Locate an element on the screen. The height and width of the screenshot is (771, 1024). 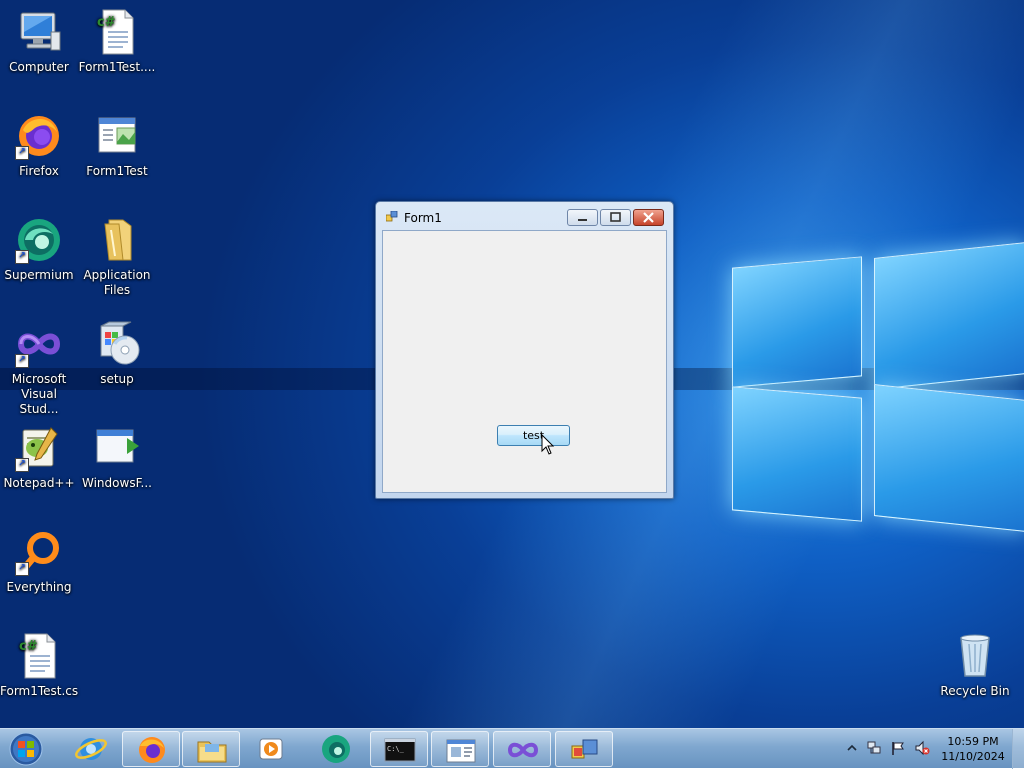
minimize-button is located at coordinates (582, 217).